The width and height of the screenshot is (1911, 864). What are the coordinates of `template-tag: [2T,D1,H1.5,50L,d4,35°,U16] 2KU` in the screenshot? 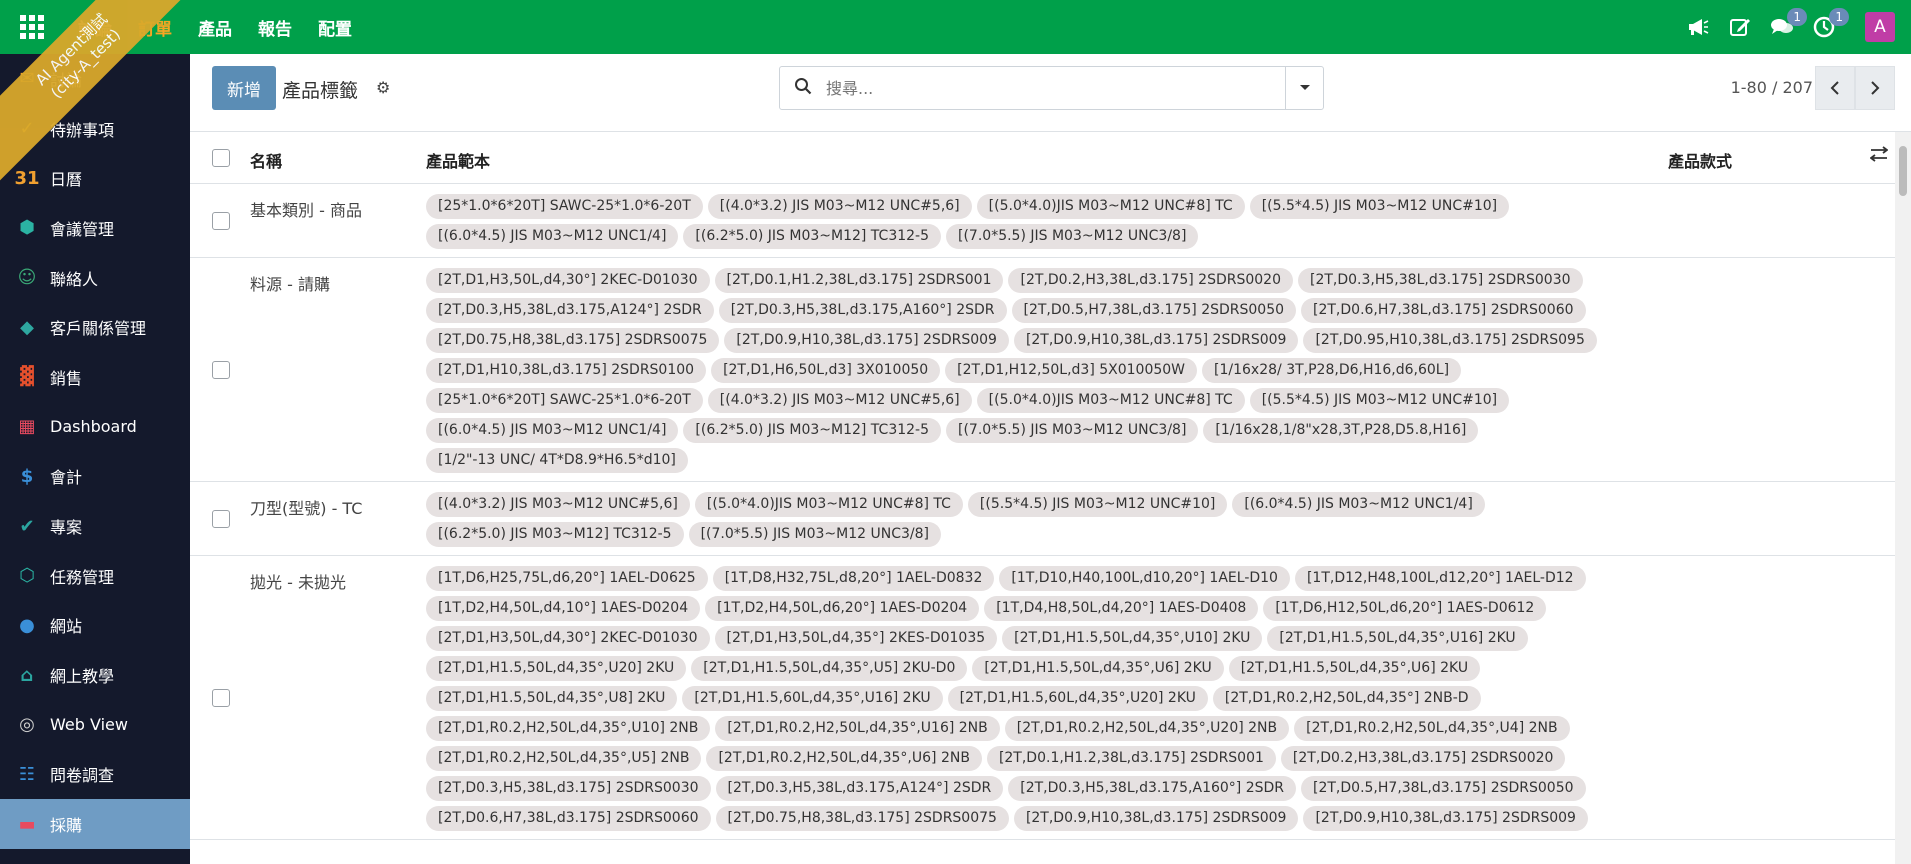 It's located at (1397, 638).